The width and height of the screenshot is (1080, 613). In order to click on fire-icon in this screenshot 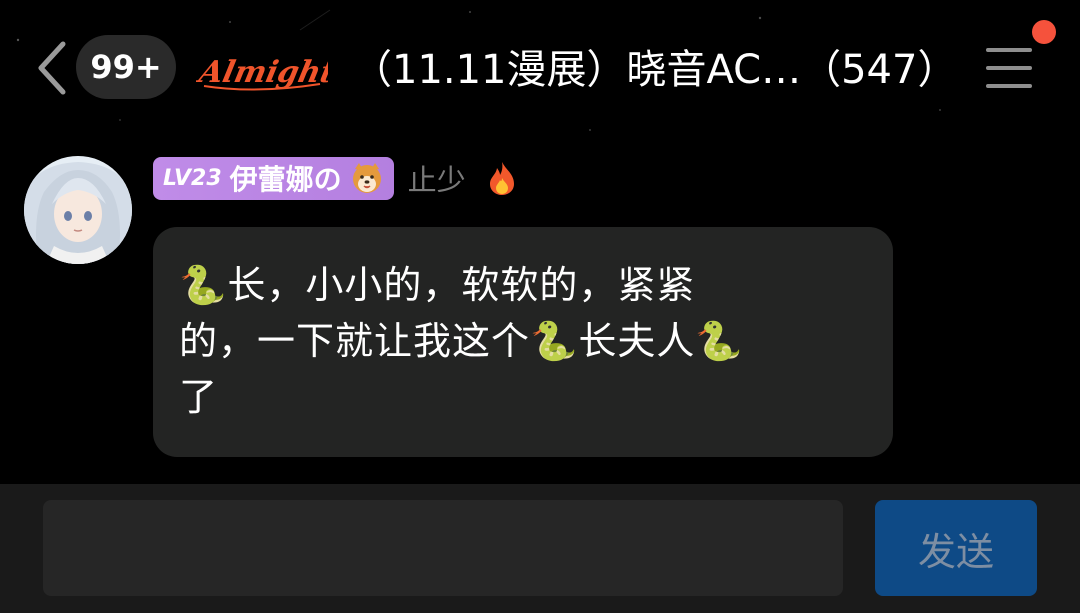, I will do `click(501, 178)`.